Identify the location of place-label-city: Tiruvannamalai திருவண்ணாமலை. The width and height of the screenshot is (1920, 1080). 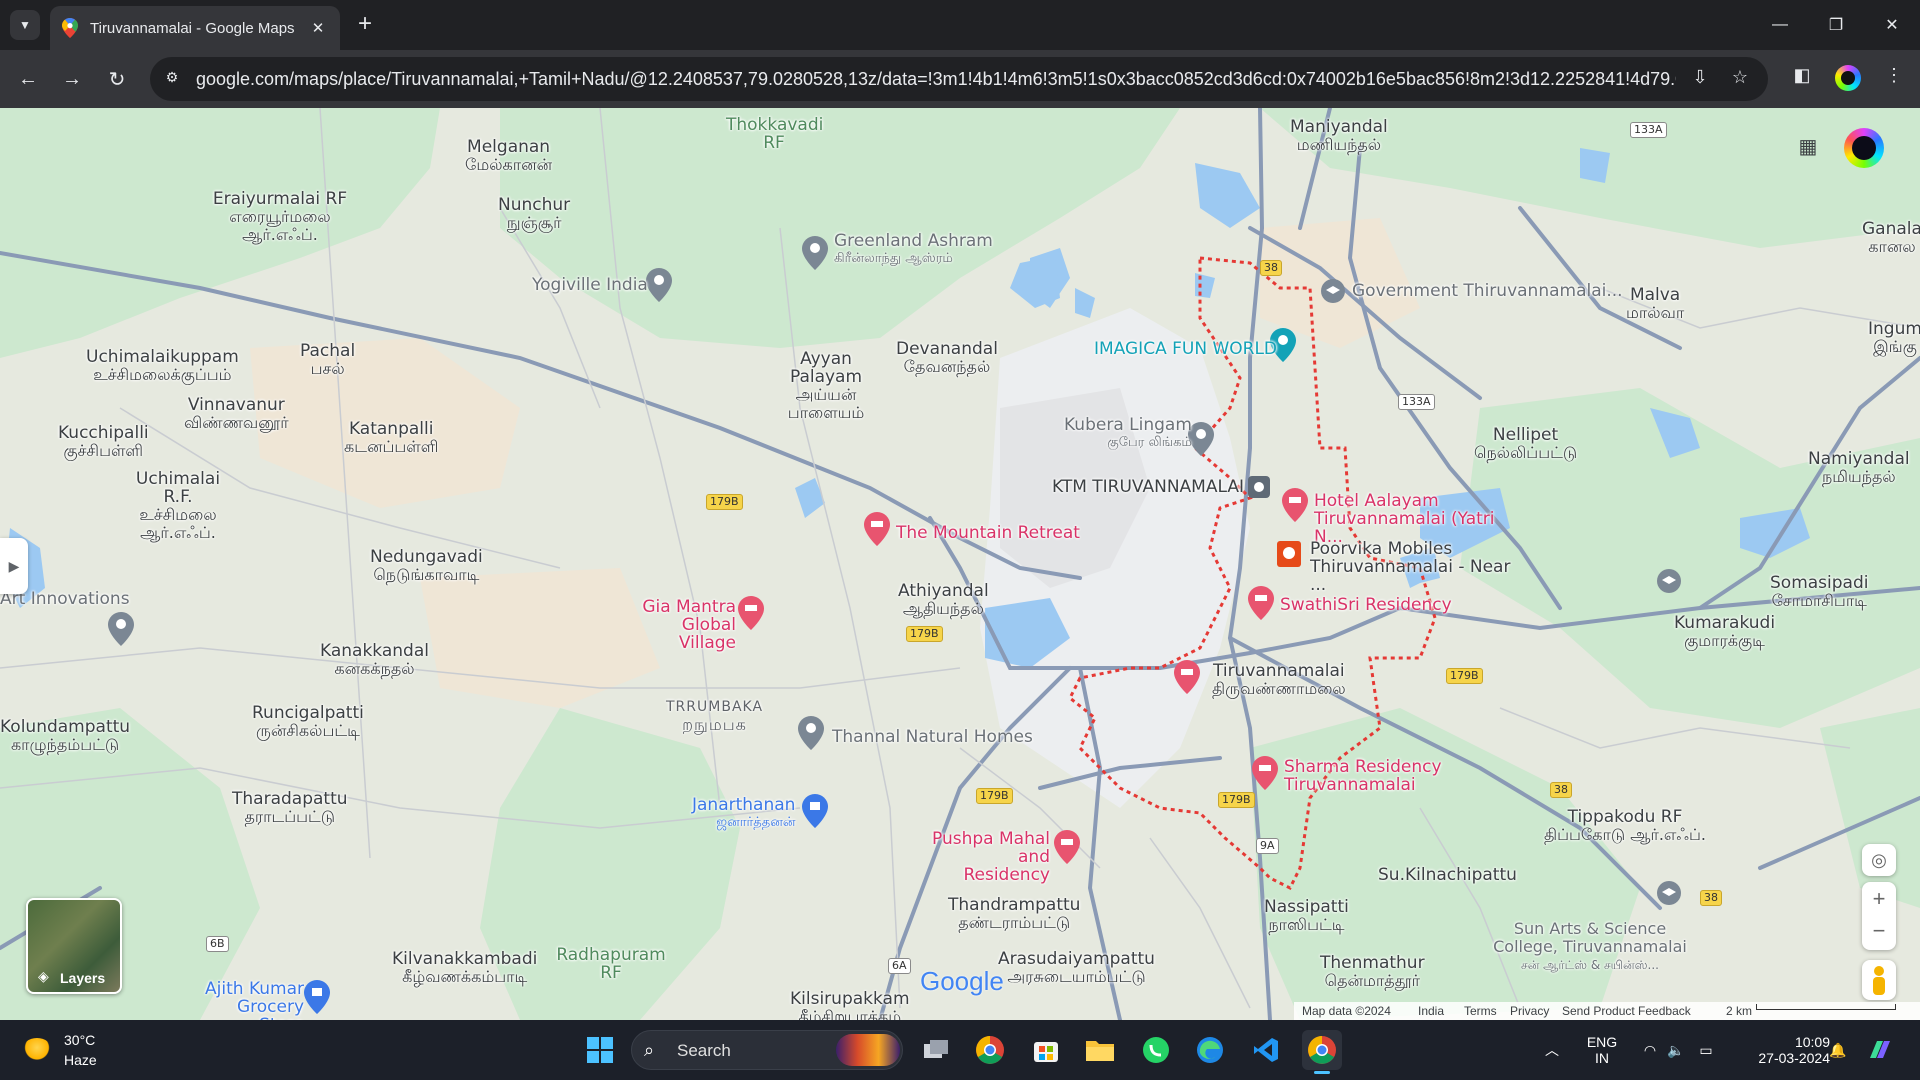
(1279, 680).